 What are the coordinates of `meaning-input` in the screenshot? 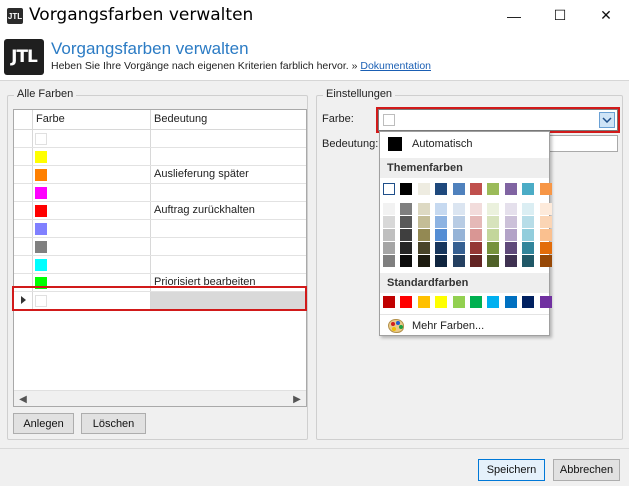 It's located at (582, 143).